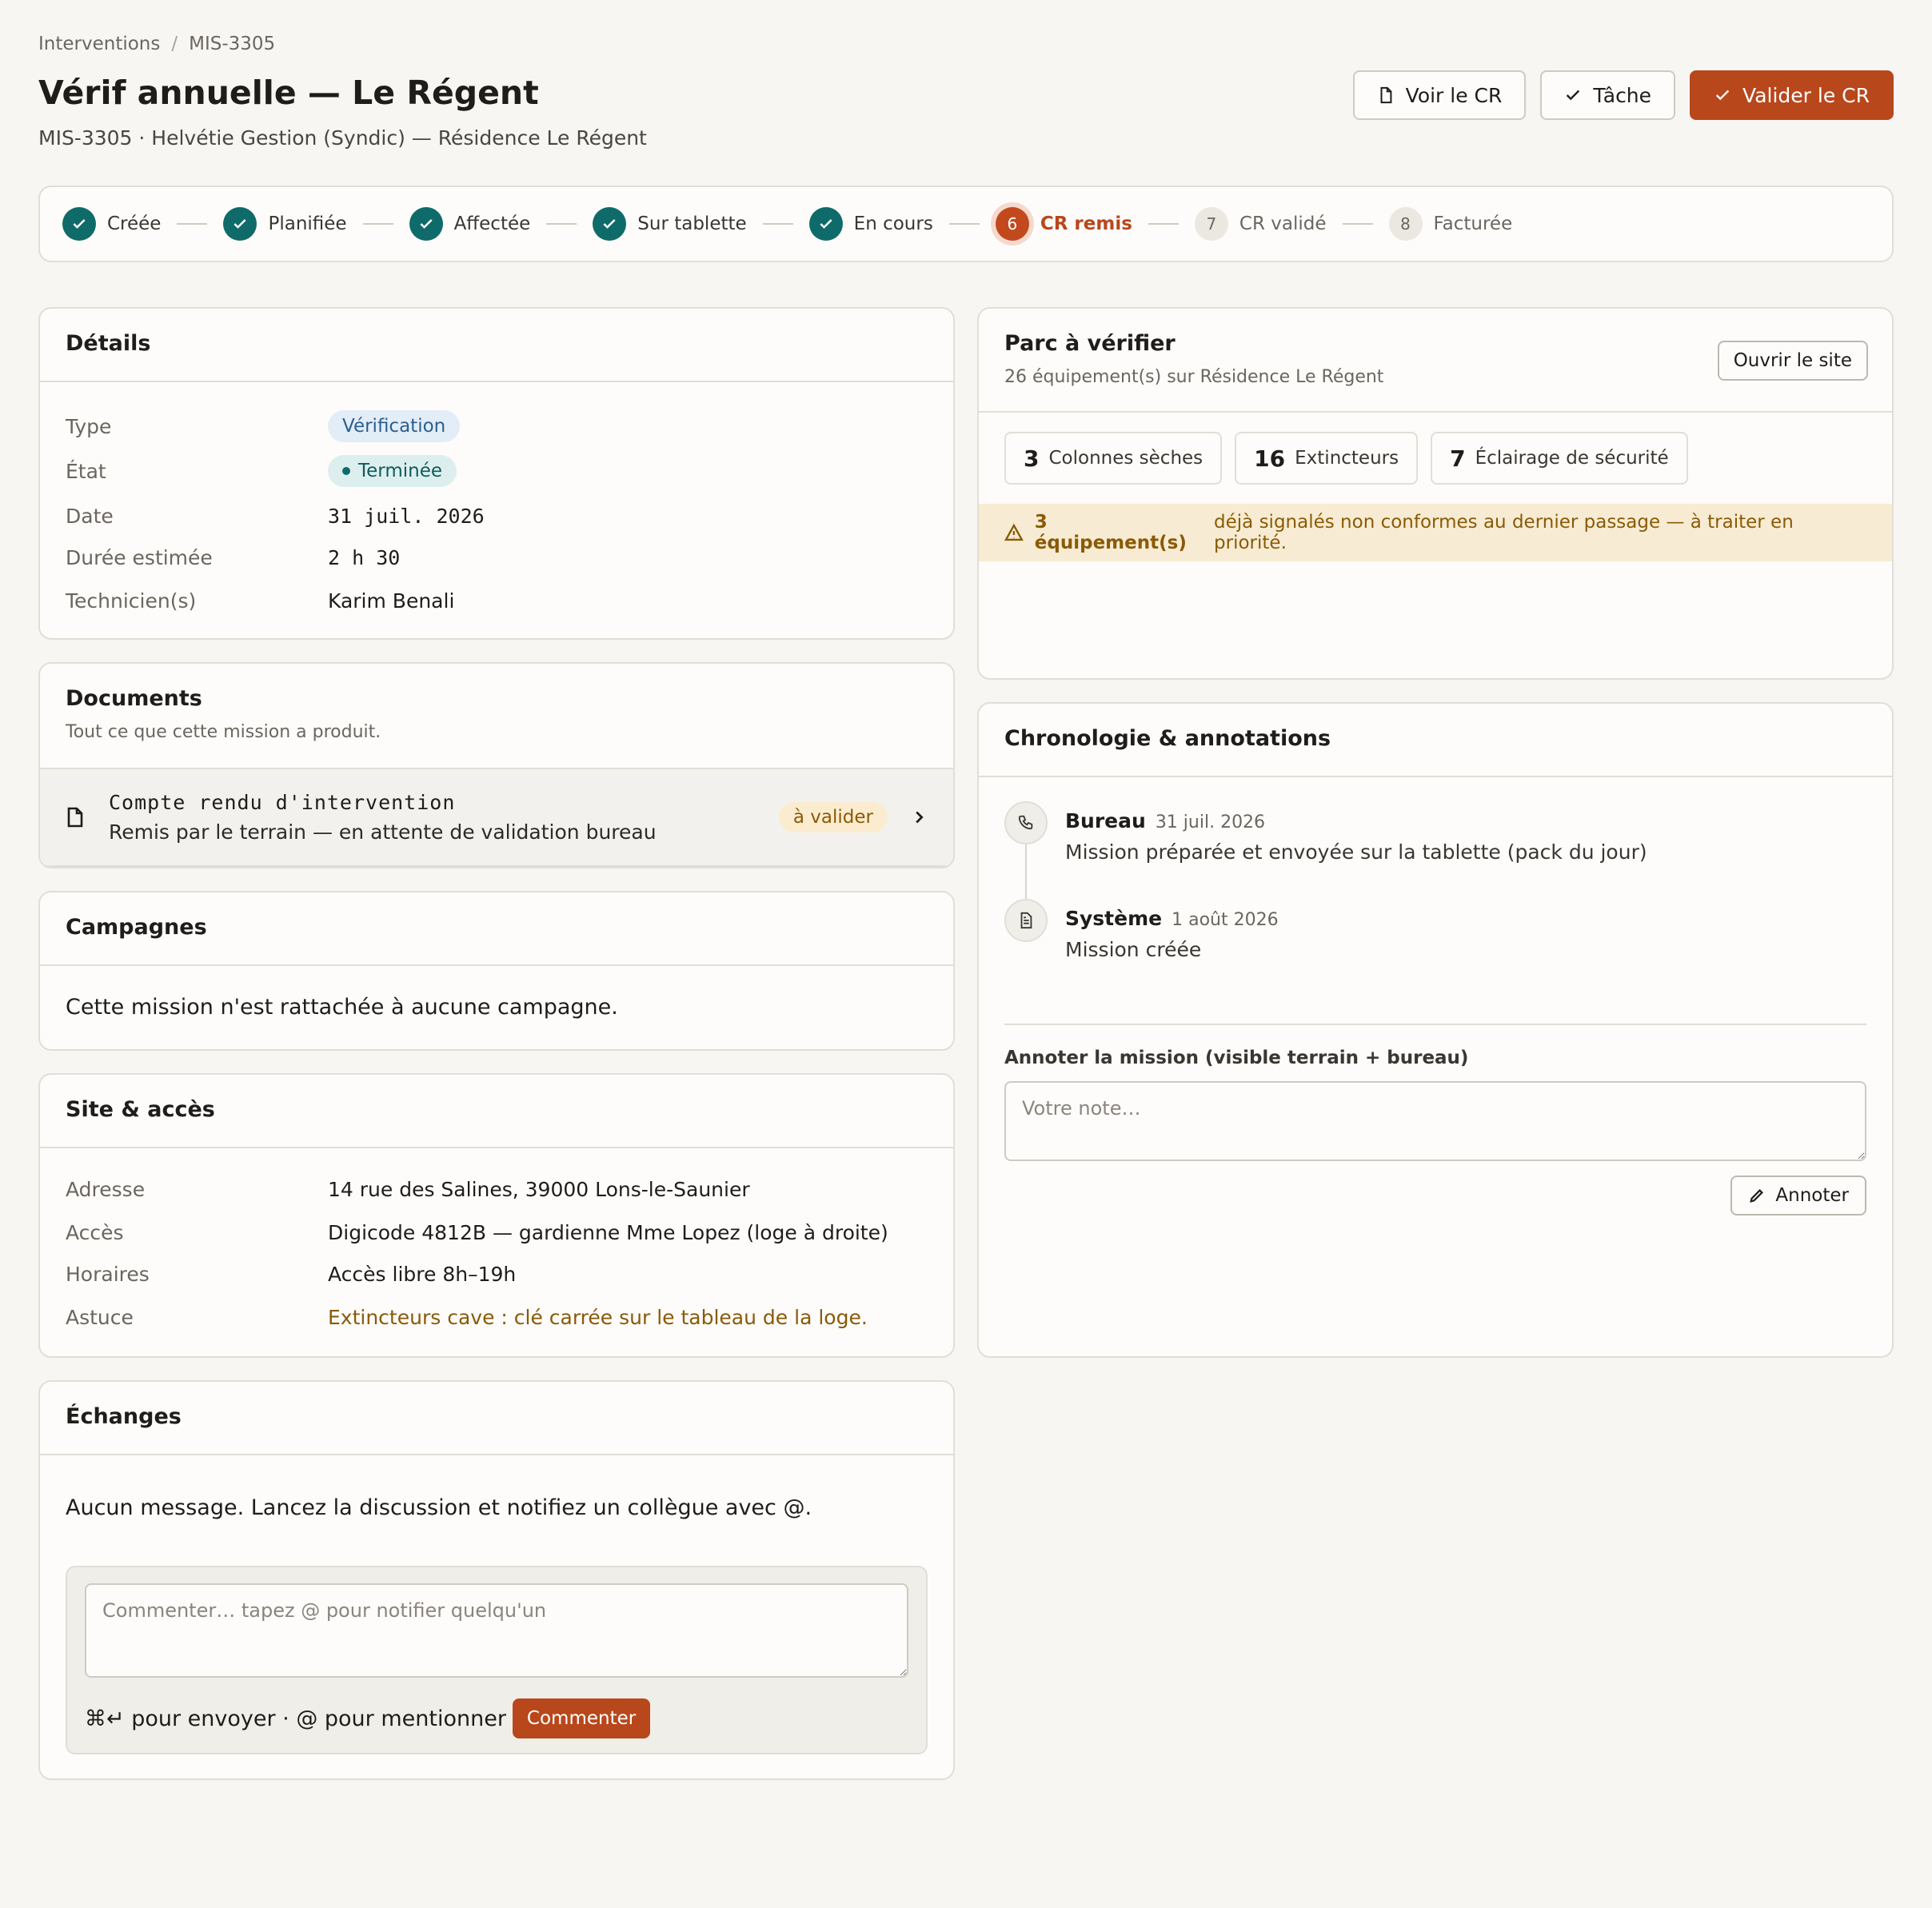 Image resolution: width=1932 pixels, height=1908 pixels. I want to click on view-cr-label: Voir le CR, so click(1454, 95).